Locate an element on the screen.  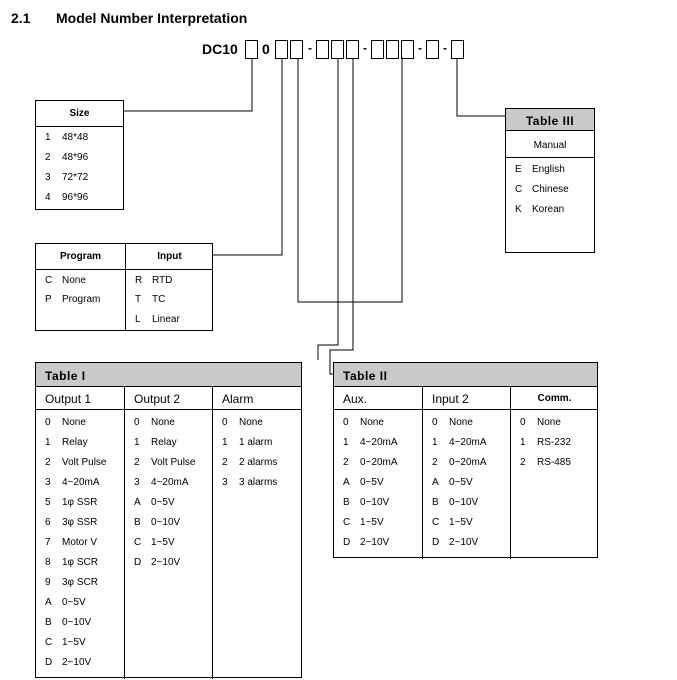
aux-header: Aux. is located at coordinates (355, 399).